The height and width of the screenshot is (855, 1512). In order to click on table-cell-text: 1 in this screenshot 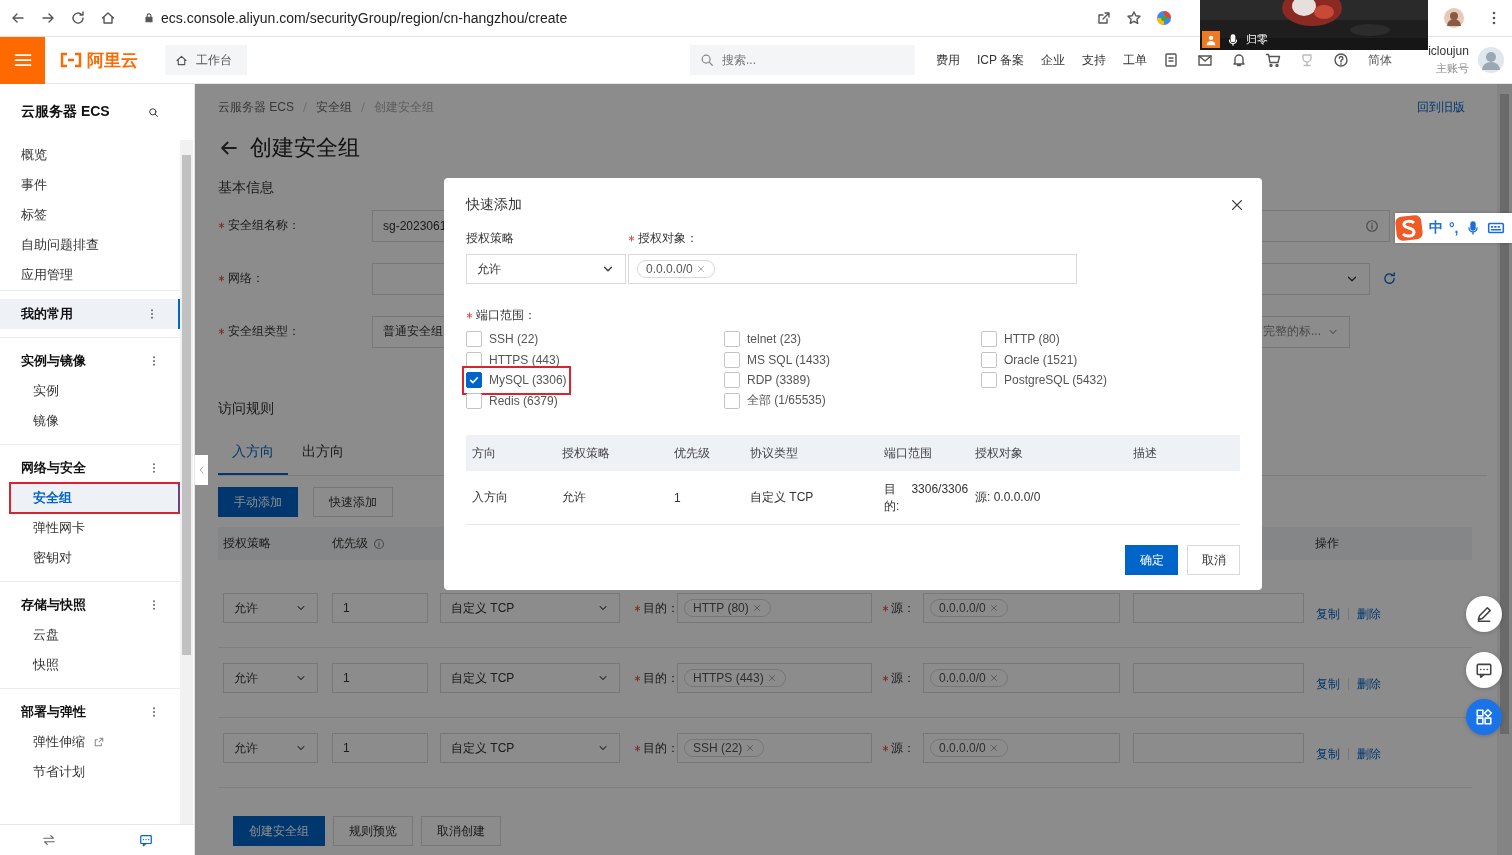, I will do `click(677, 497)`.